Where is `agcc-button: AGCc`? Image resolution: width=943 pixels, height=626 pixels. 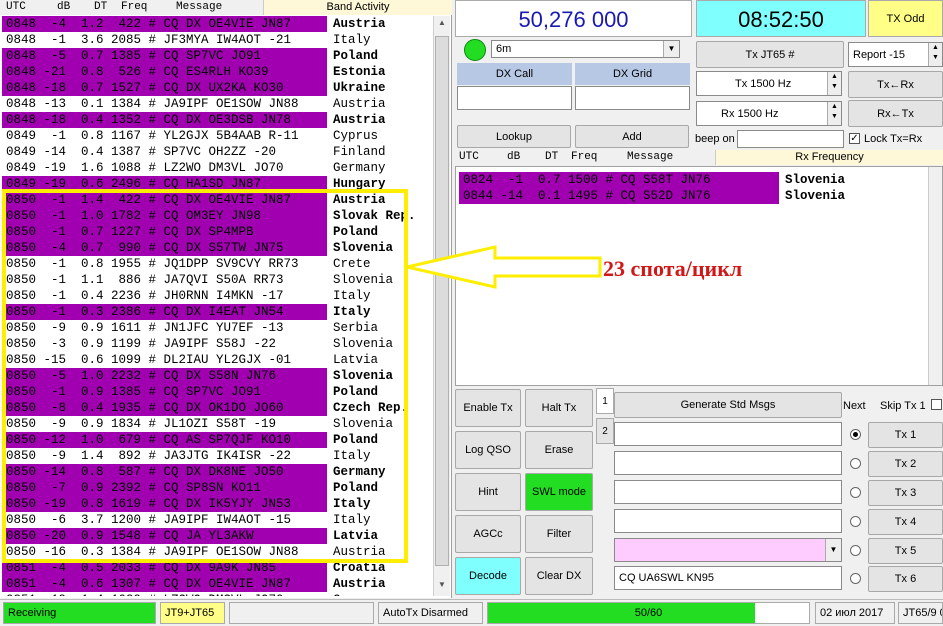 agcc-button: AGCc is located at coordinates (488, 534).